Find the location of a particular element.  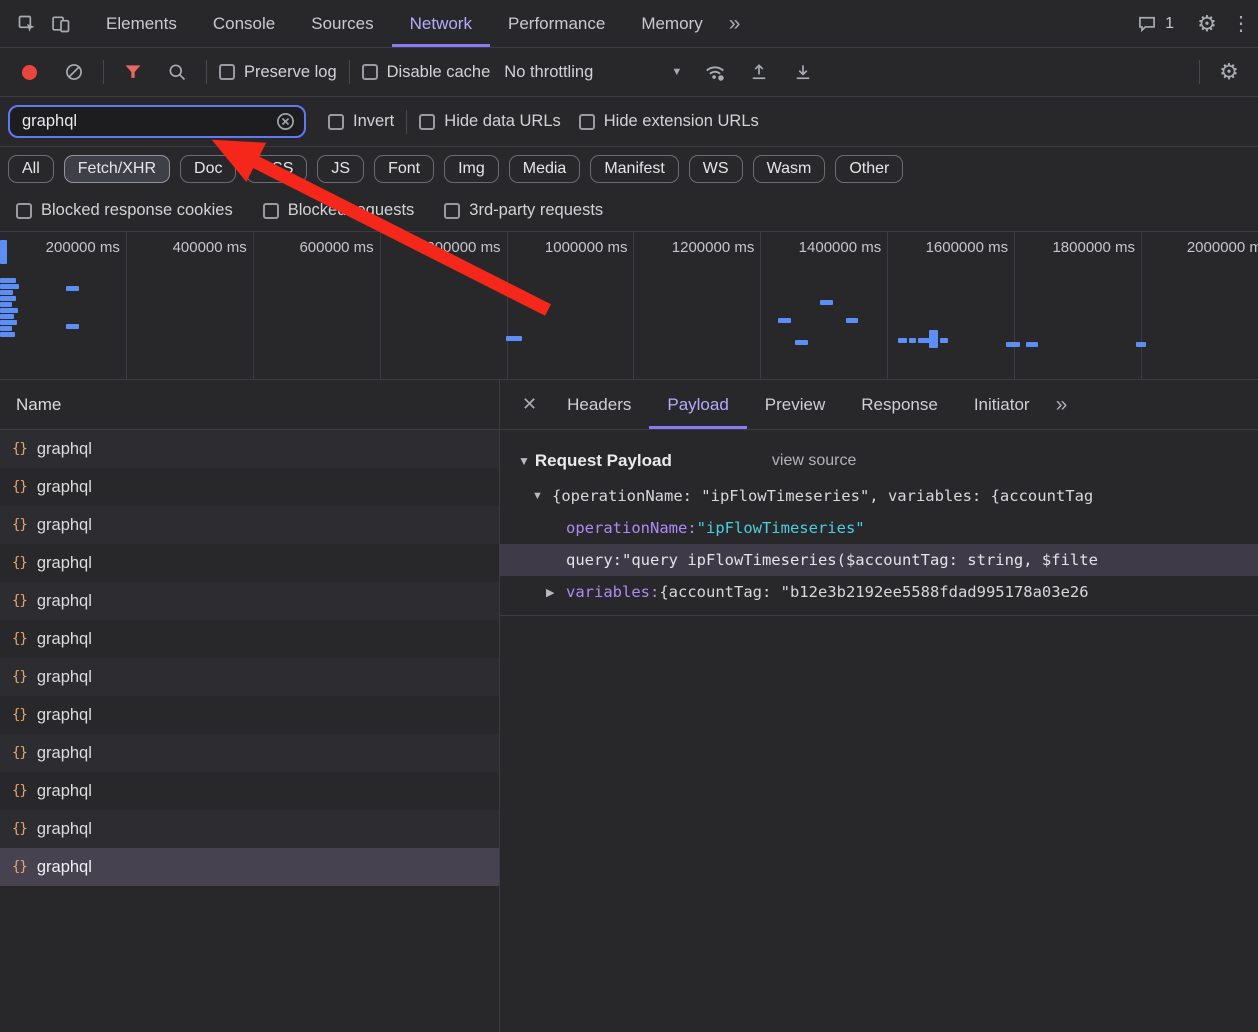

detail-tab-initiator: Initiator is located at coordinates (1002, 404).